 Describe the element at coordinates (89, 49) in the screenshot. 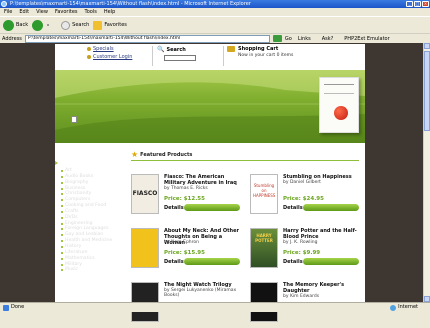

I see `specials-icon` at that location.